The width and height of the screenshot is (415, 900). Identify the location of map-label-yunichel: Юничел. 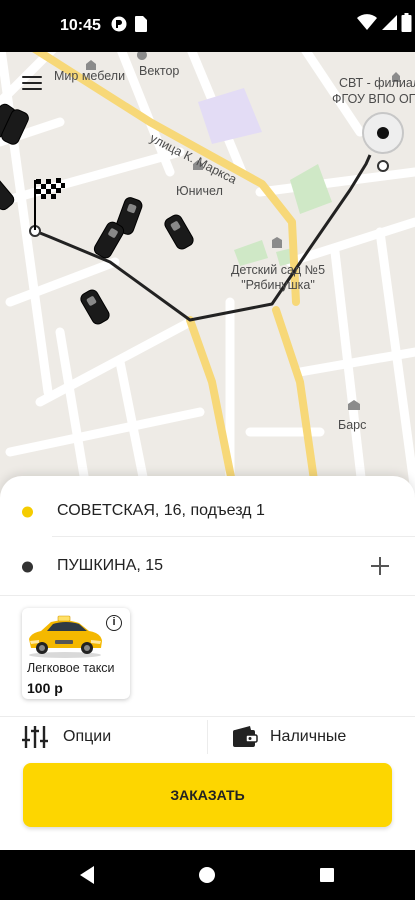
(199, 191).